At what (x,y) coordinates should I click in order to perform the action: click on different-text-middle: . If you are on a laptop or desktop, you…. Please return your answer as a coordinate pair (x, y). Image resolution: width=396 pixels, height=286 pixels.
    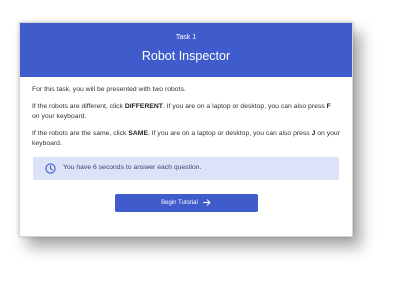
    Looking at the image, I should click on (244, 106).